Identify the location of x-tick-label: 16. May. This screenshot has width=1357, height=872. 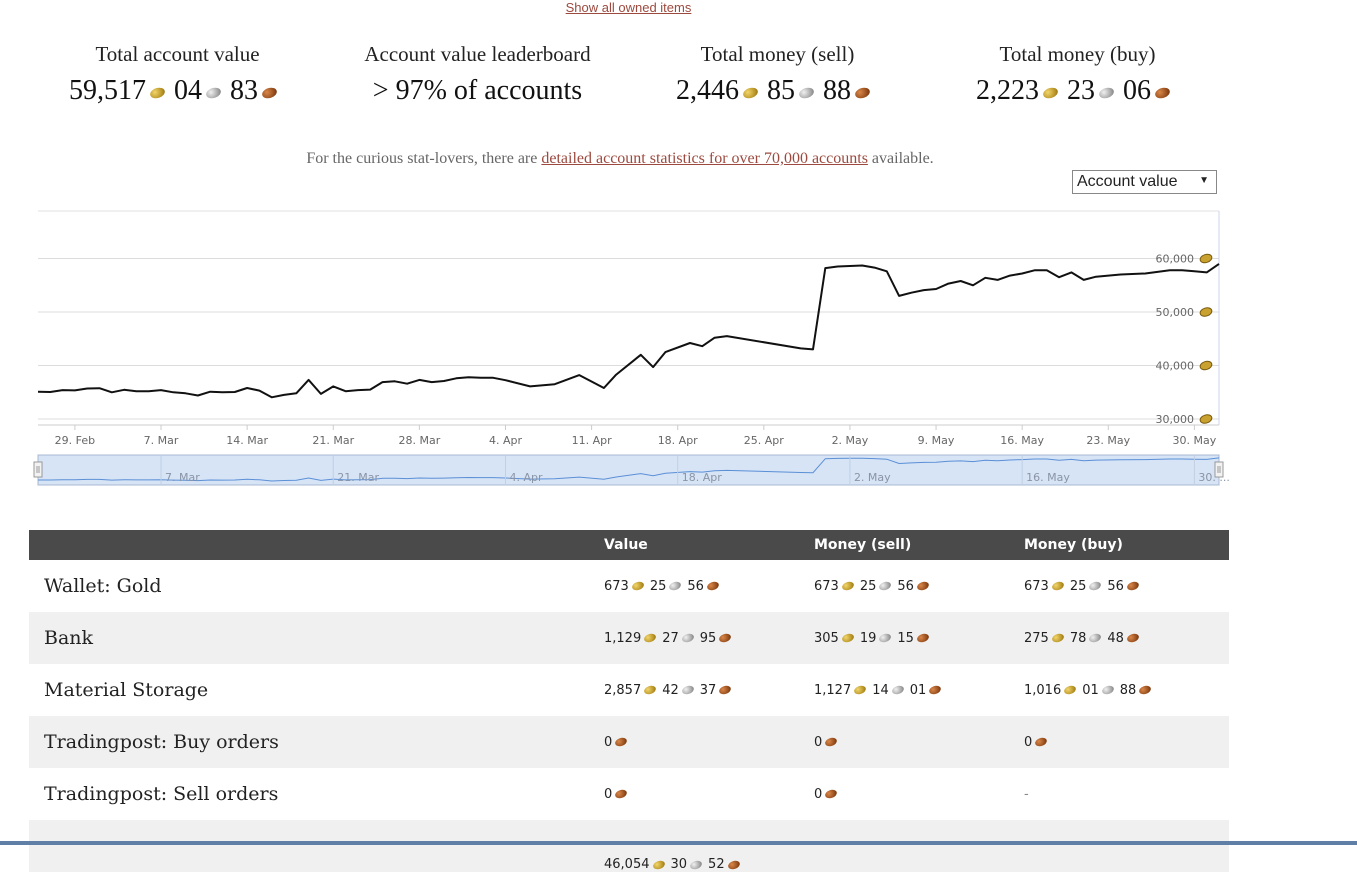
(1022, 440).